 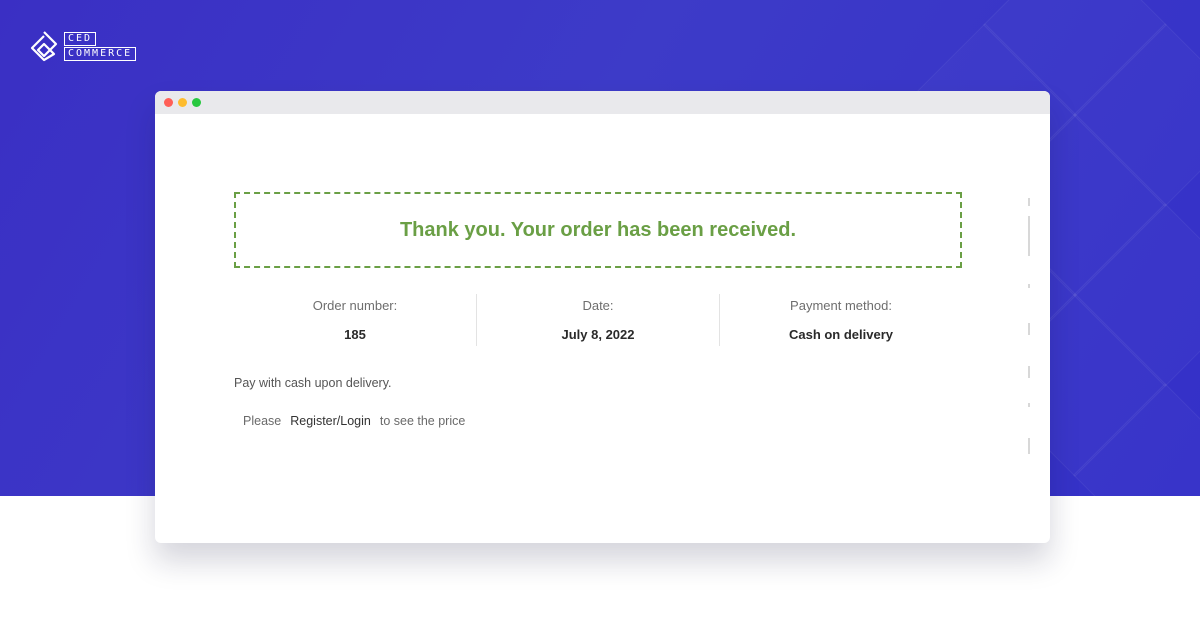 I want to click on brand-logo: CED COMMERCE, so click(x=83, y=46).